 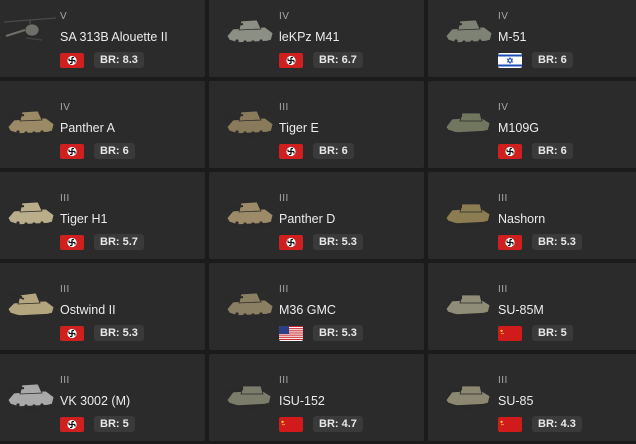 What do you see at coordinates (64, 16) in the screenshot?
I see `vehicle-rank: V` at bounding box center [64, 16].